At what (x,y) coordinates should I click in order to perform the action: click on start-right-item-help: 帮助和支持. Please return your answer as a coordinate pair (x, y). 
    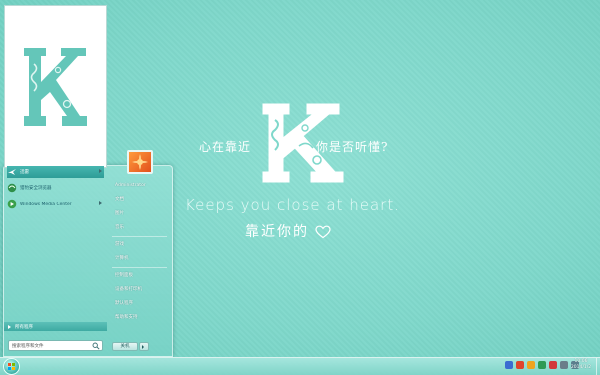
    Looking at the image, I should click on (141, 318).